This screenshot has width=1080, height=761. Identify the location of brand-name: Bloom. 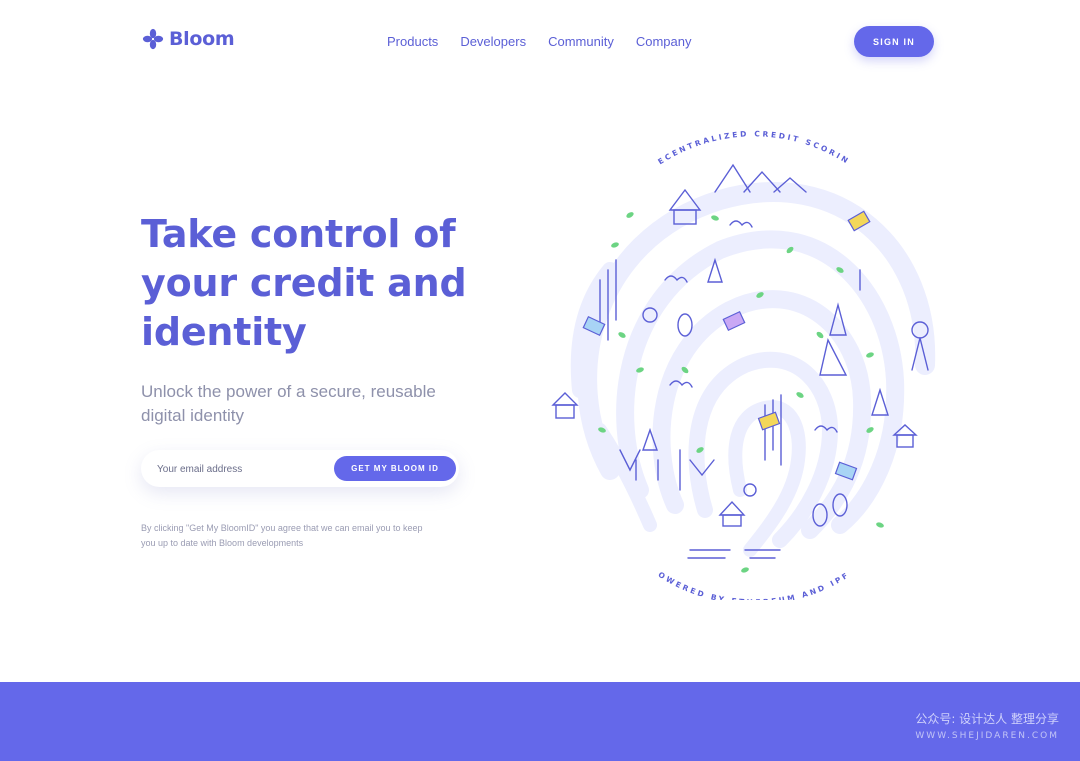
(202, 39).